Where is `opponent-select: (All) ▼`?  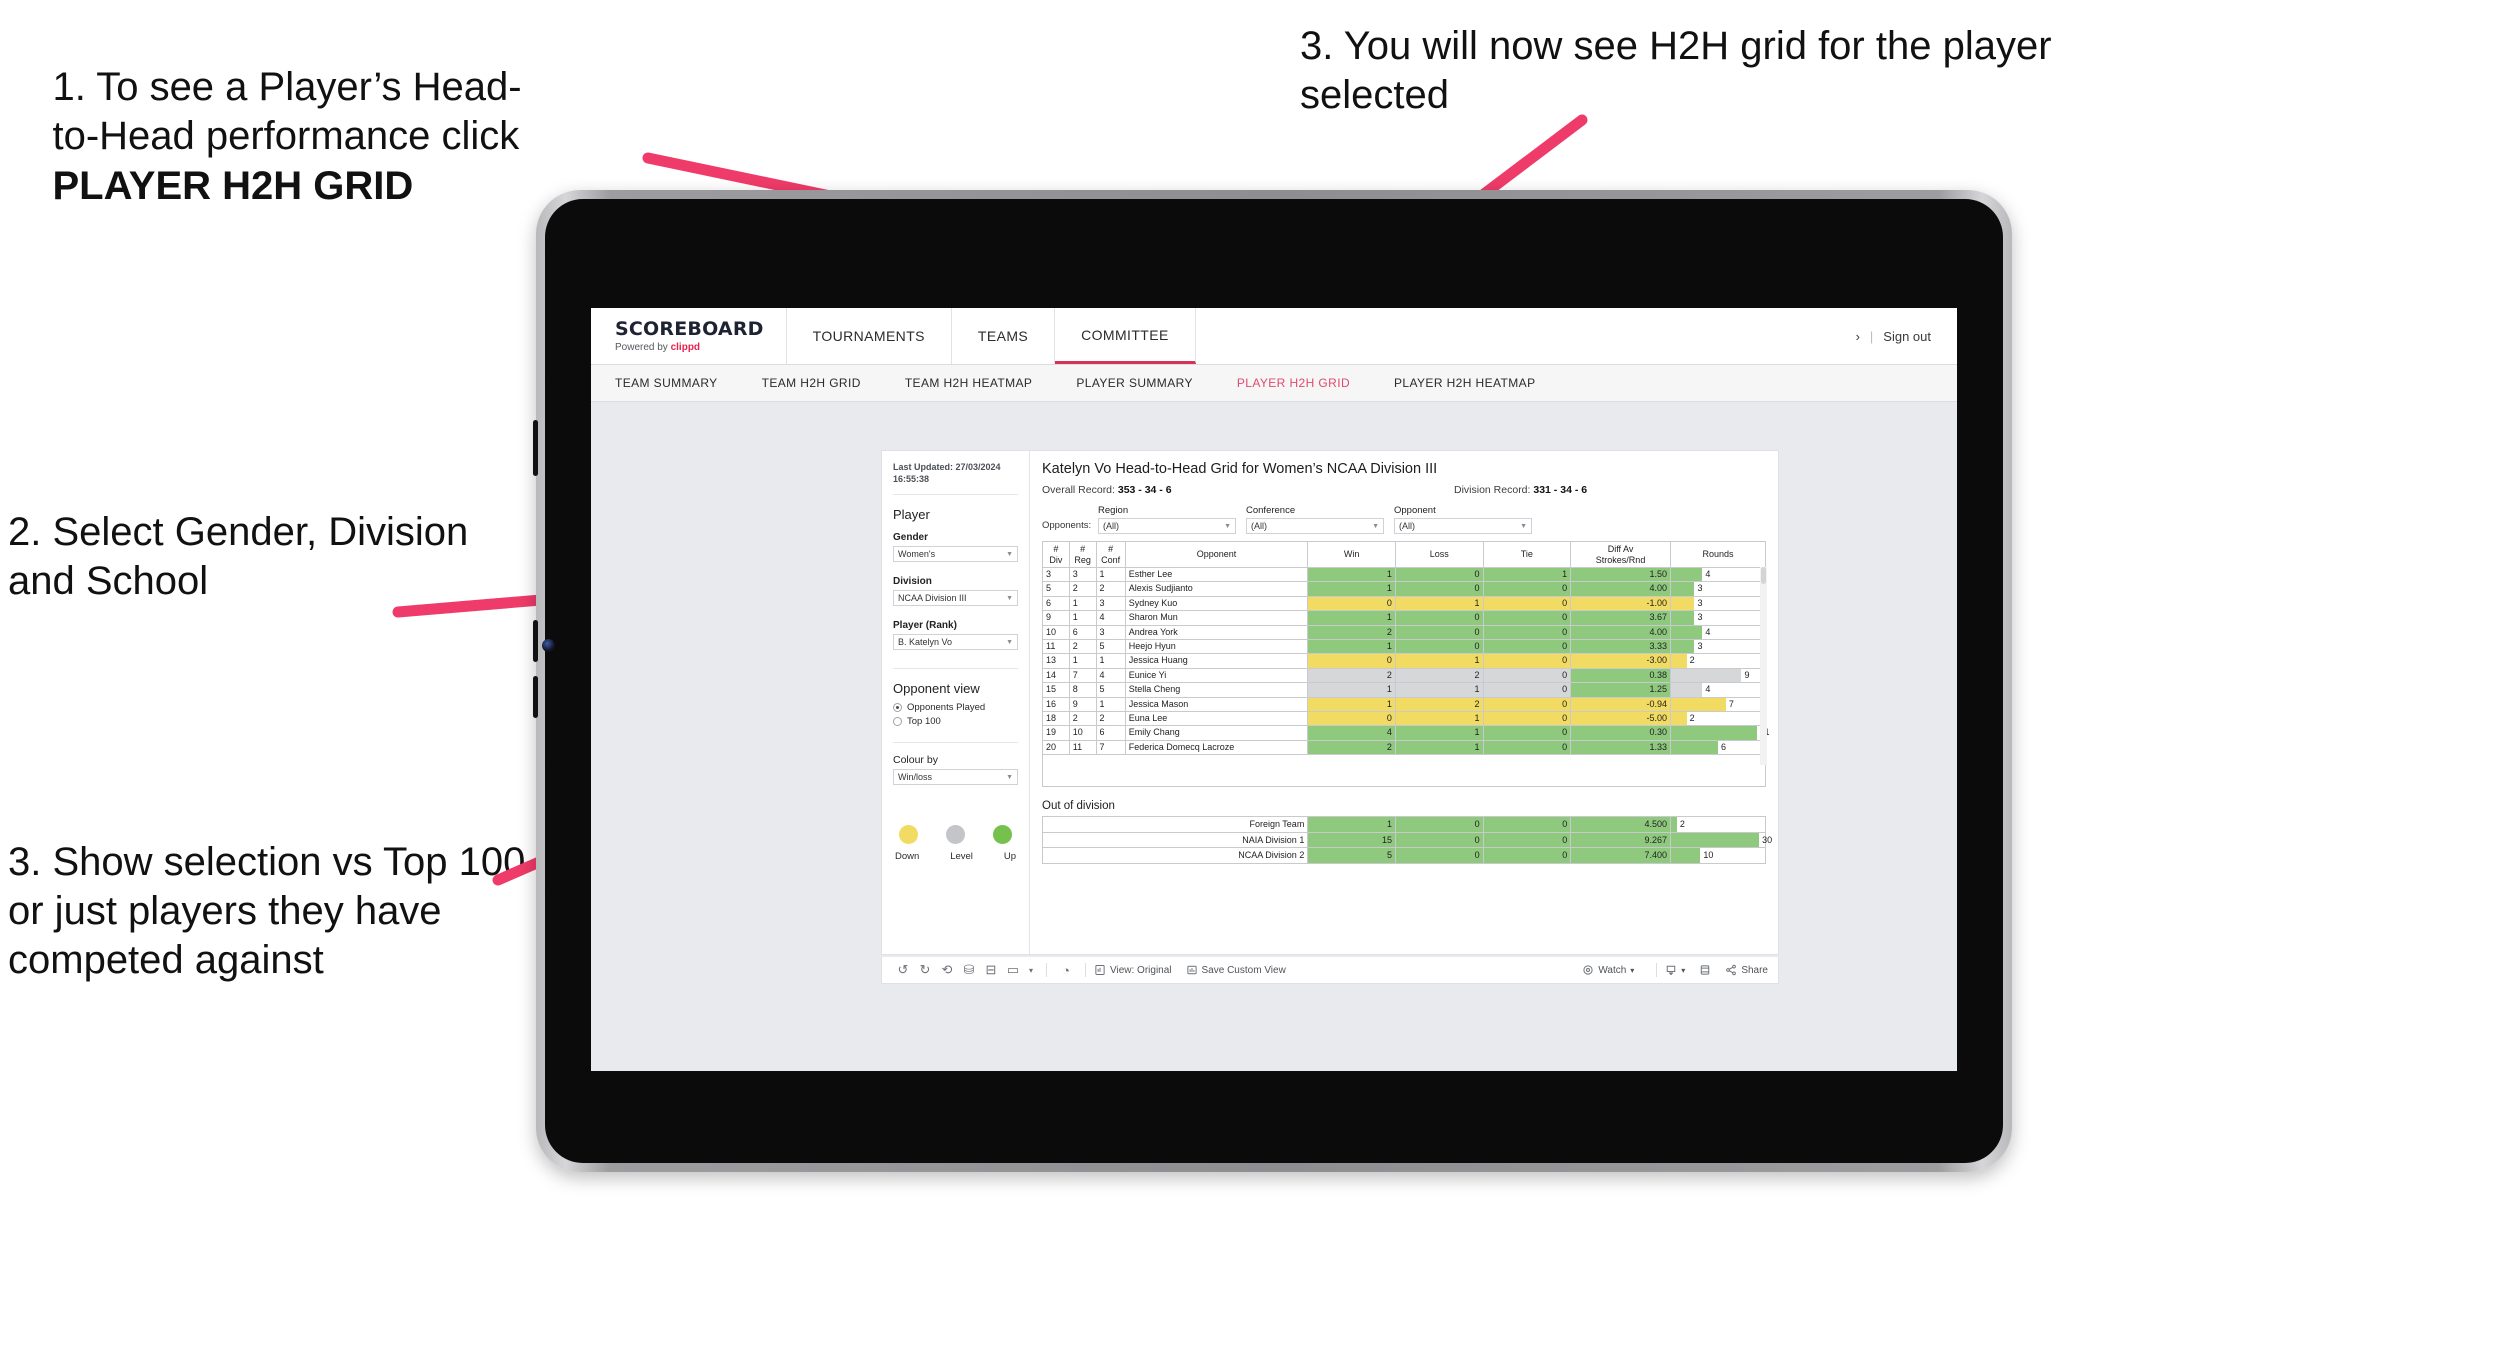 opponent-select: (All) ▼ is located at coordinates (1463, 526).